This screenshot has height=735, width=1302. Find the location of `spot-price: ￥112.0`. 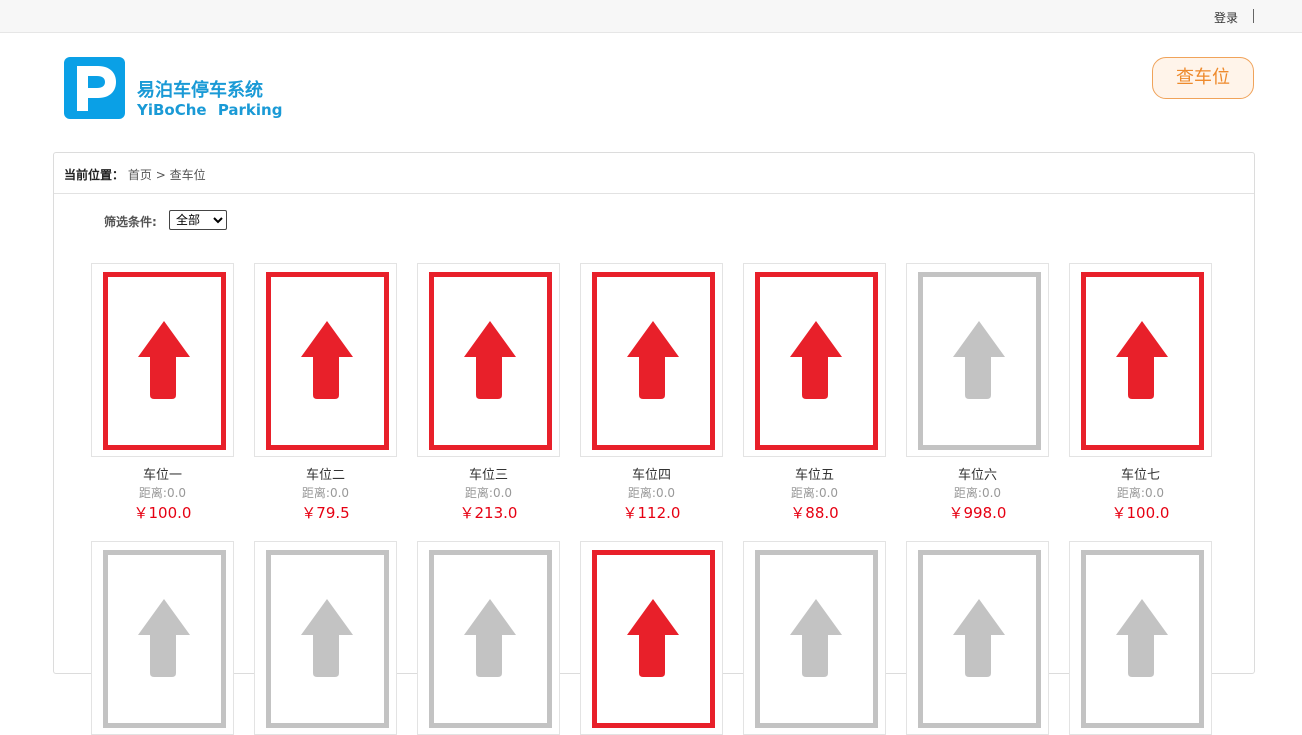

spot-price: ￥112.0 is located at coordinates (651, 513).